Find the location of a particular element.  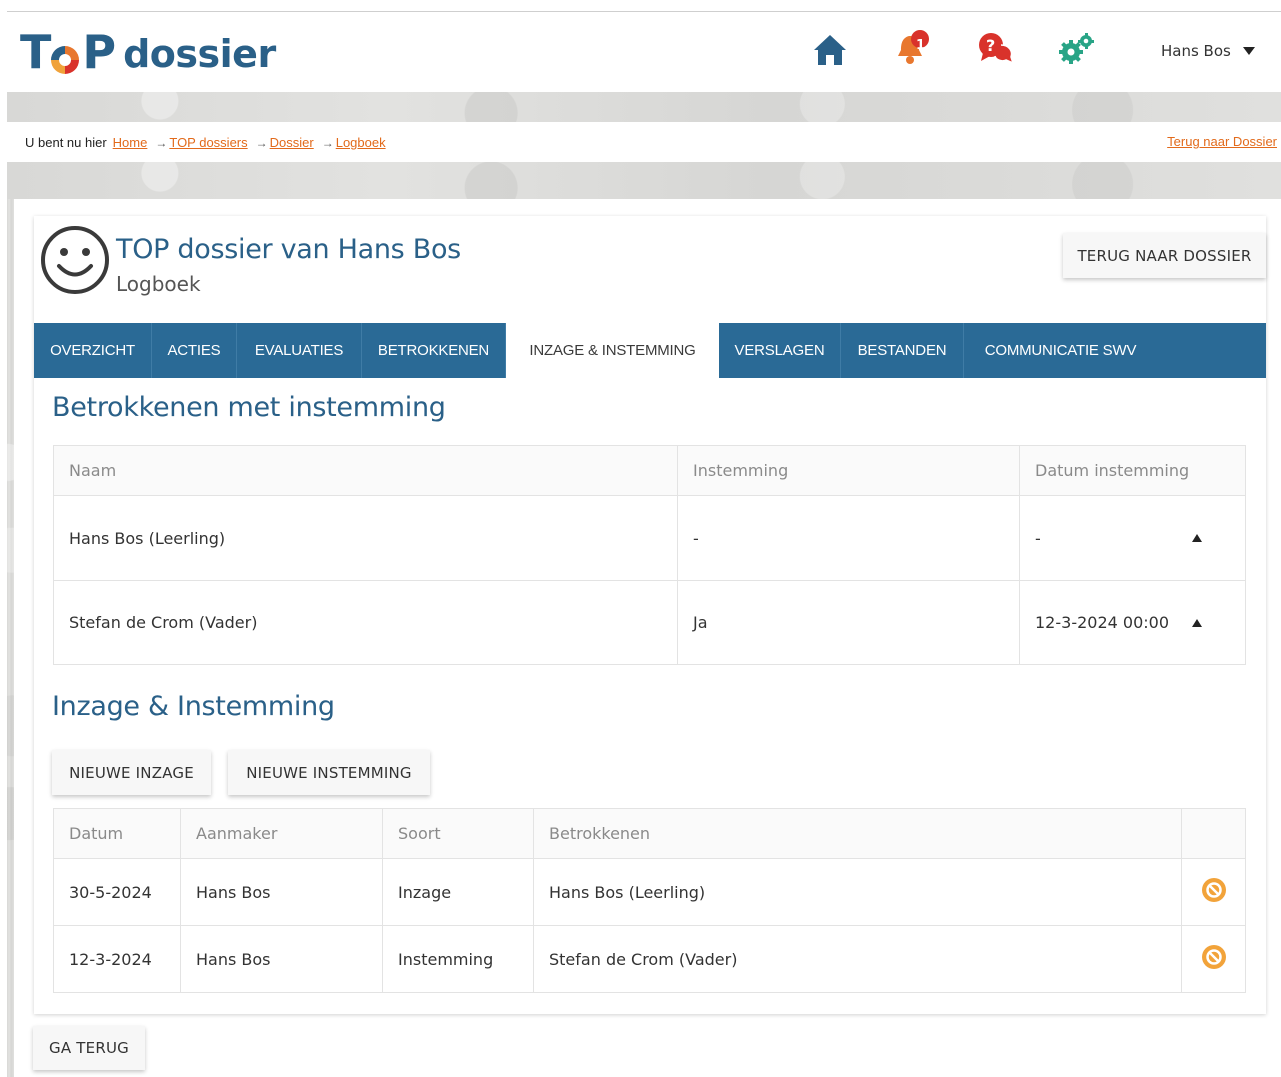

chevron-down-icon is located at coordinates (1248, 51).